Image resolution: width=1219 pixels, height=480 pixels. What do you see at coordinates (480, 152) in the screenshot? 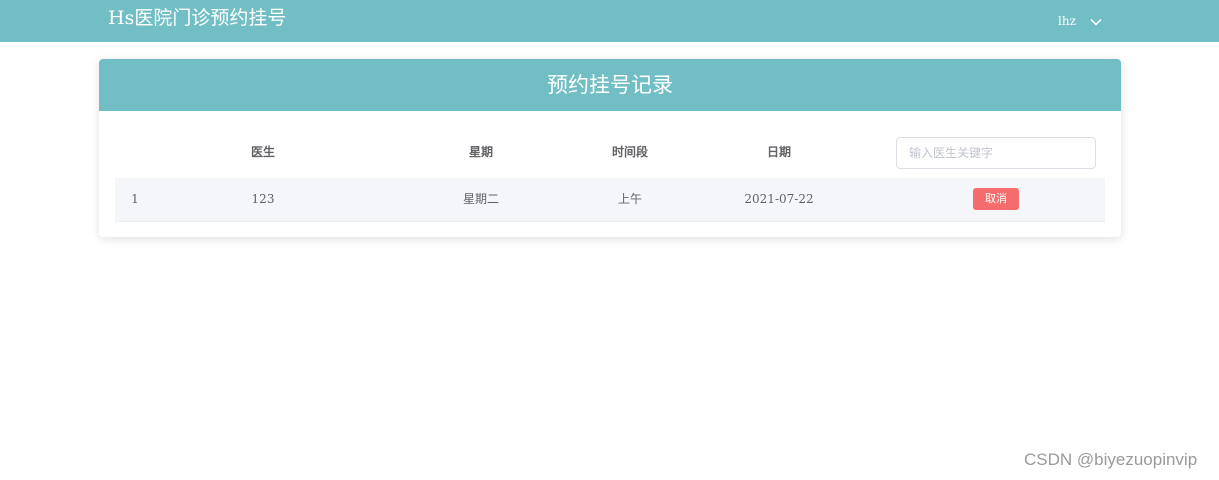
I see `column-header-weekday: 星期` at bounding box center [480, 152].